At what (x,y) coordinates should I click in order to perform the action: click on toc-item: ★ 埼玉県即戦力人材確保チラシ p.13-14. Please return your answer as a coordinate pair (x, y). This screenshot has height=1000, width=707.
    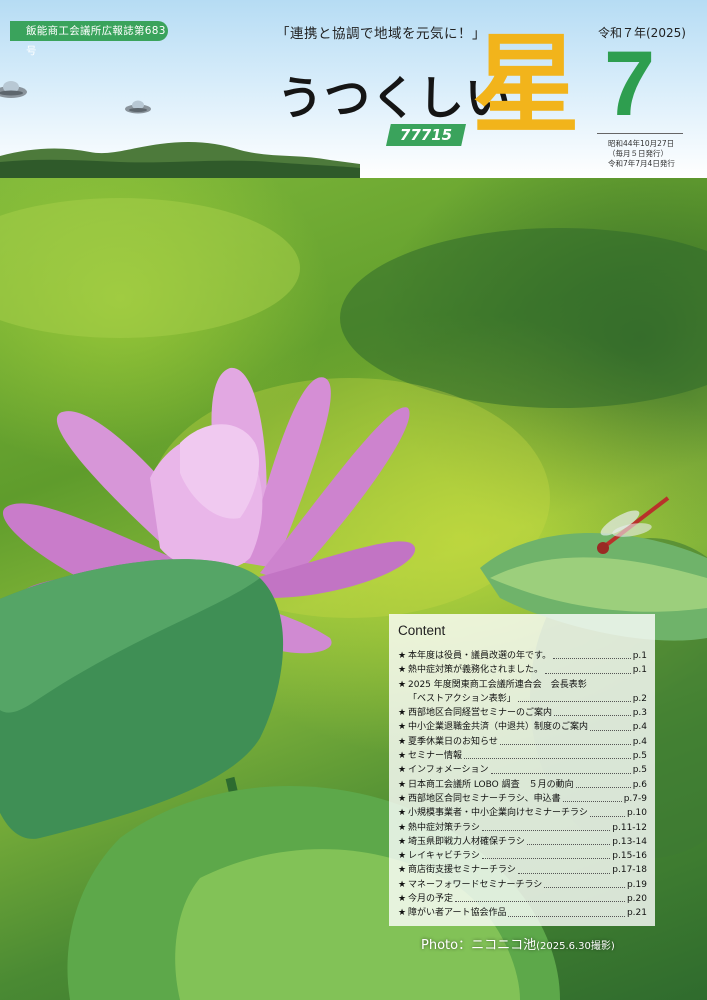
    Looking at the image, I should click on (522, 842).